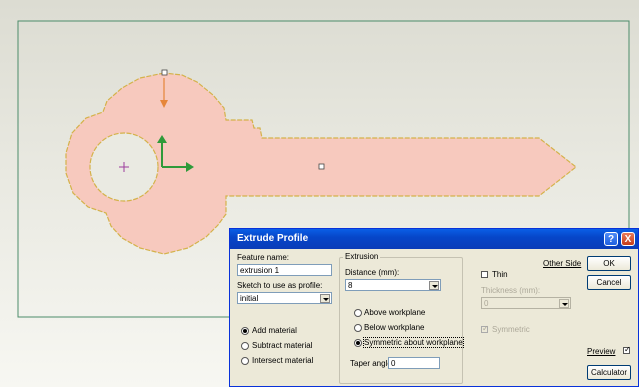  What do you see at coordinates (263, 257) in the screenshot?
I see `feature-name-label: Feature name:` at bounding box center [263, 257].